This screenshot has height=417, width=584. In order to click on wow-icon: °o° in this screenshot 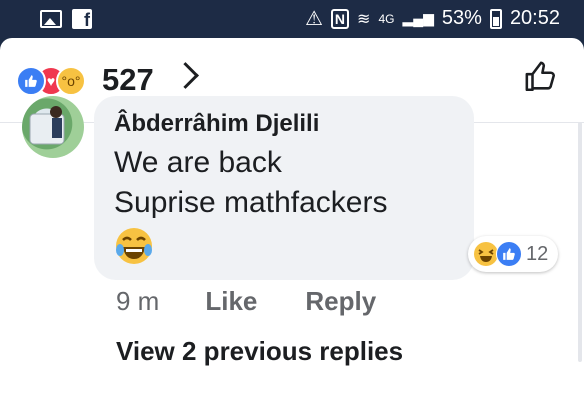, I will do `click(71, 81)`.